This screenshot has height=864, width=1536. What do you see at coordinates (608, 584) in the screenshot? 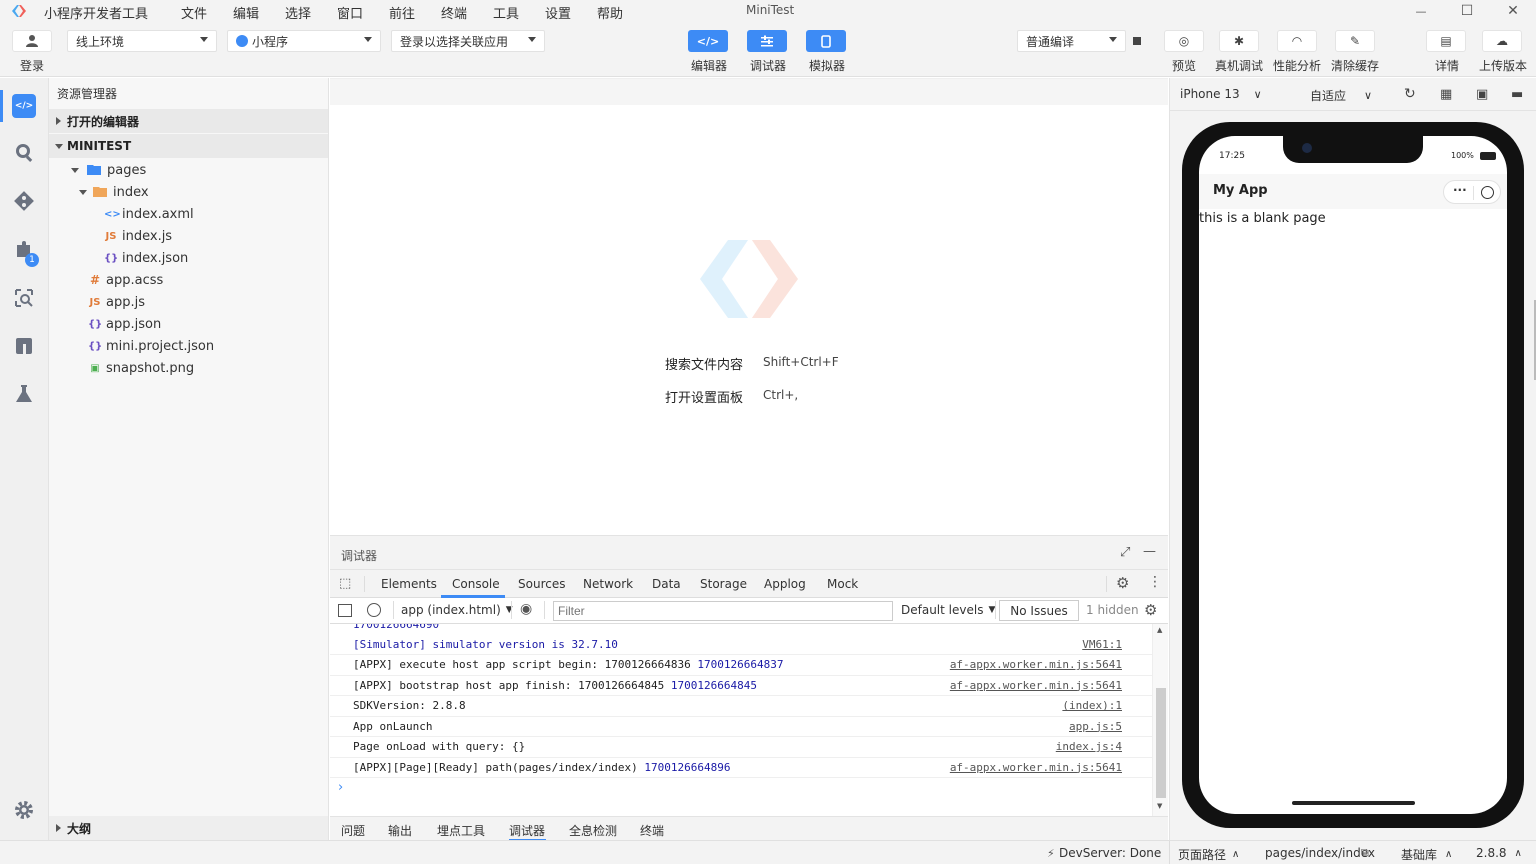
I see `tab-network: Network` at bounding box center [608, 584].